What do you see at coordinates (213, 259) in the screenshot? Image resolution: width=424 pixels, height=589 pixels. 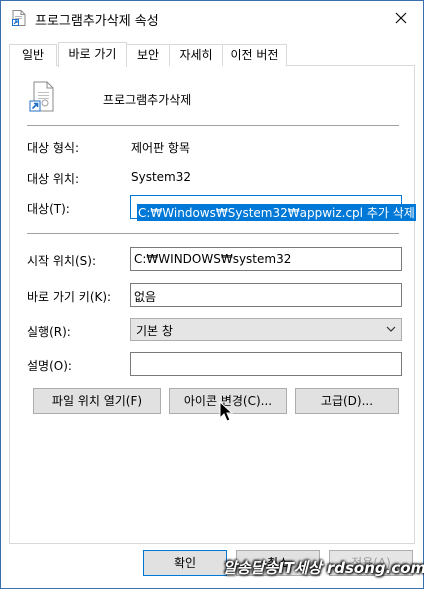 I see `start-in-input-text: C:₩WINDOWS₩system32` at bounding box center [213, 259].